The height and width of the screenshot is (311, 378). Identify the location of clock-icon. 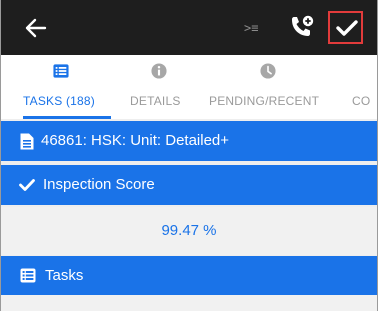
(268, 71).